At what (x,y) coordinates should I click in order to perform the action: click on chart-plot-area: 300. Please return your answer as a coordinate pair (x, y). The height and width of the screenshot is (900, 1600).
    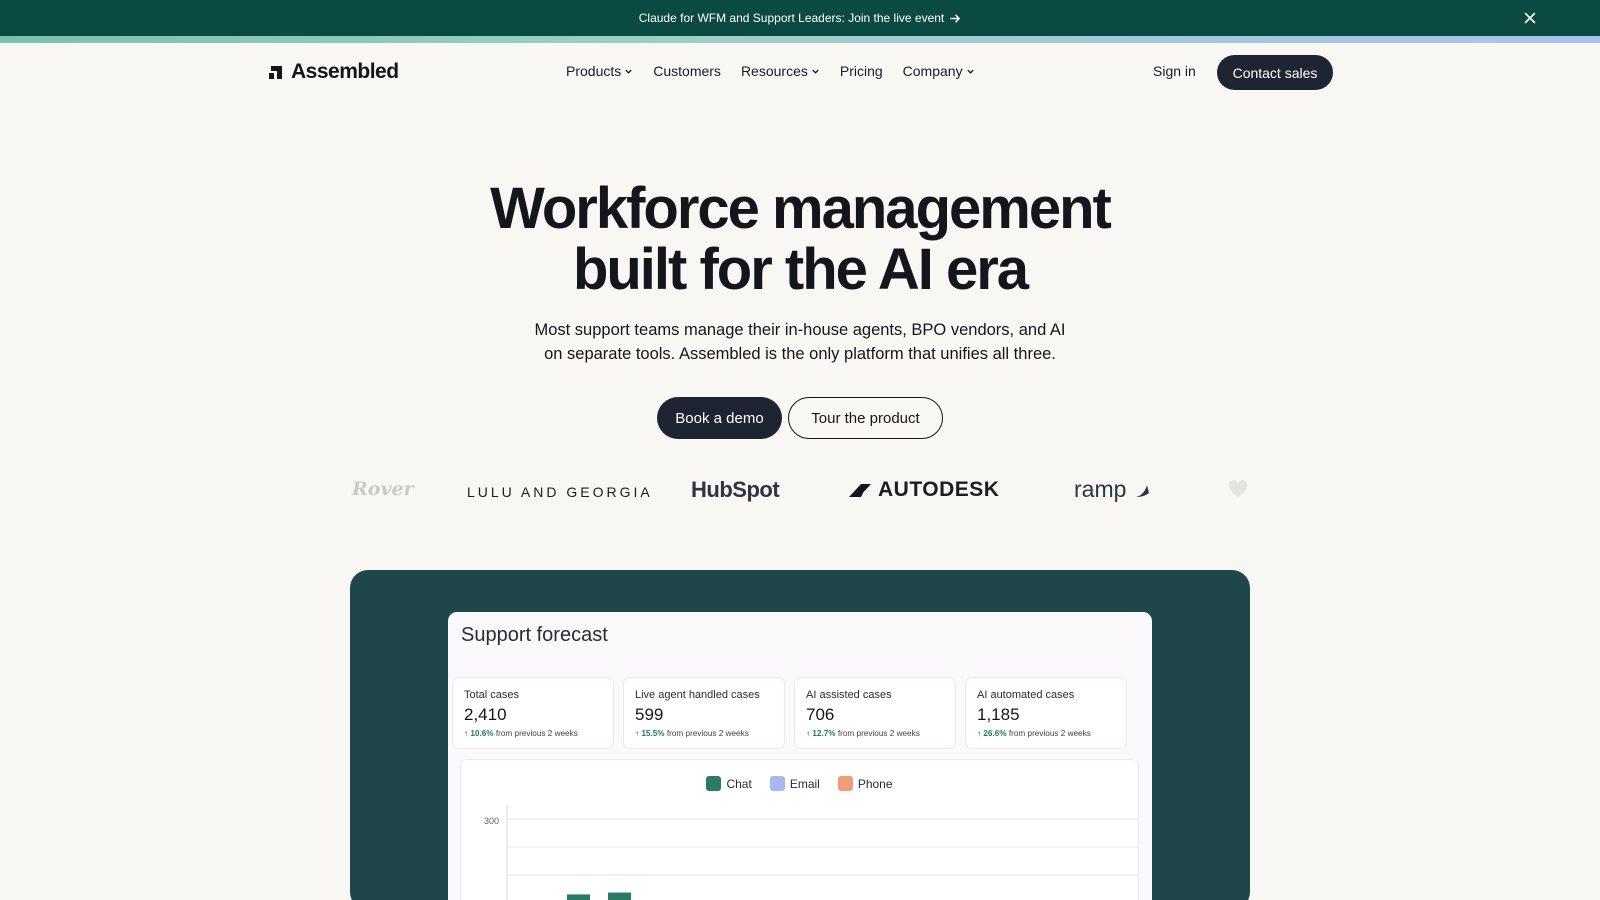
    Looking at the image, I should click on (811, 852).